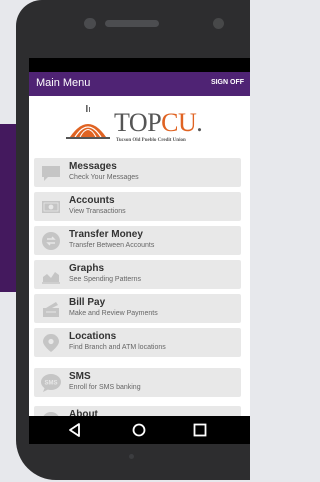  What do you see at coordinates (51, 309) in the screenshot?
I see `bill-pay-icon` at bounding box center [51, 309].